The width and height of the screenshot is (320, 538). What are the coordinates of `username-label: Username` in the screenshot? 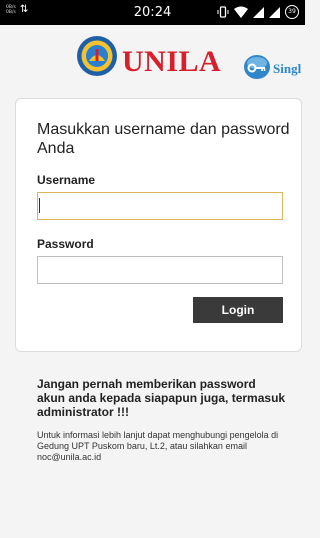 It's located at (66, 180).